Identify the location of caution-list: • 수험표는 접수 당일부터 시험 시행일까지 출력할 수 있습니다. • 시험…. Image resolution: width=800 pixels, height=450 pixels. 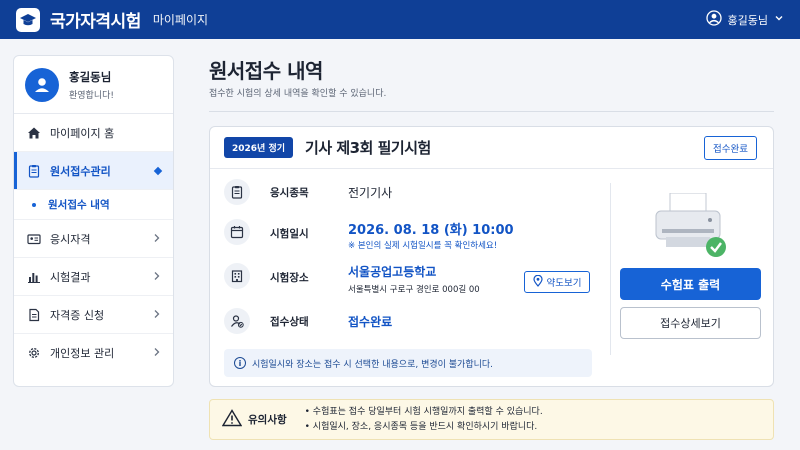
(424, 420).